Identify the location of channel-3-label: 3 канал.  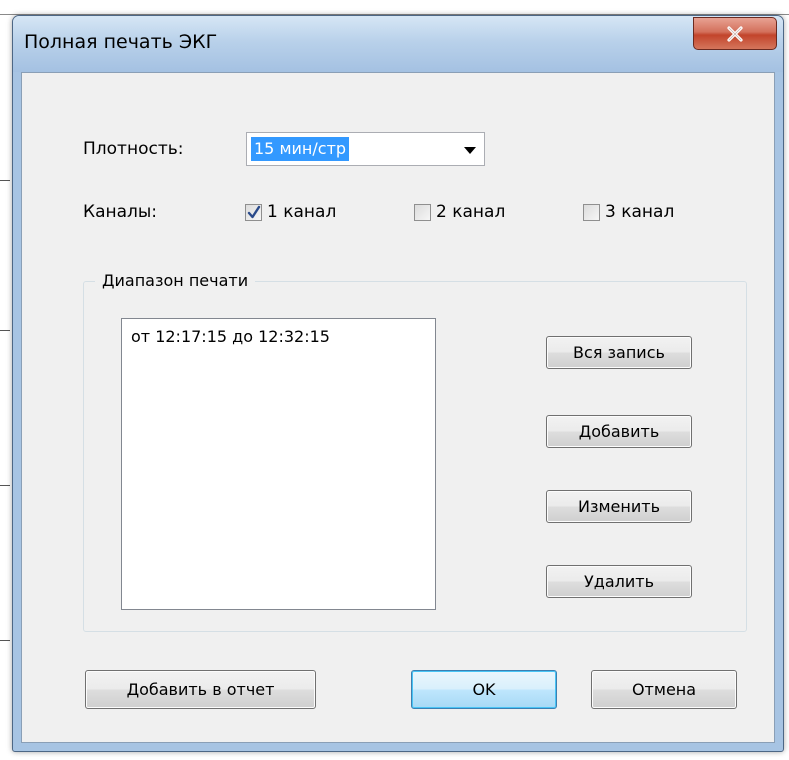
(640, 212).